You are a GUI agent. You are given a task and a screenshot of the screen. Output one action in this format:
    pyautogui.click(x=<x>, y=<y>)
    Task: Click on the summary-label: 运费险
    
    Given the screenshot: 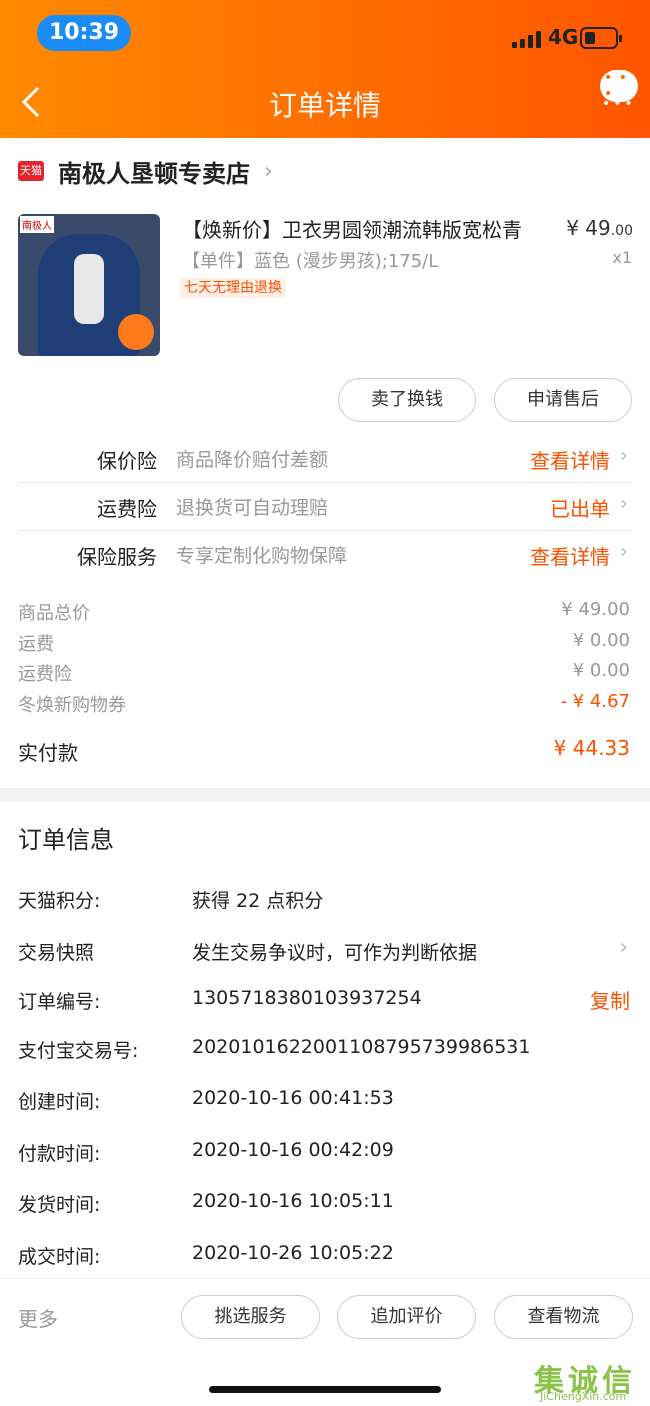 What is the action you would take?
    pyautogui.click(x=45, y=674)
    